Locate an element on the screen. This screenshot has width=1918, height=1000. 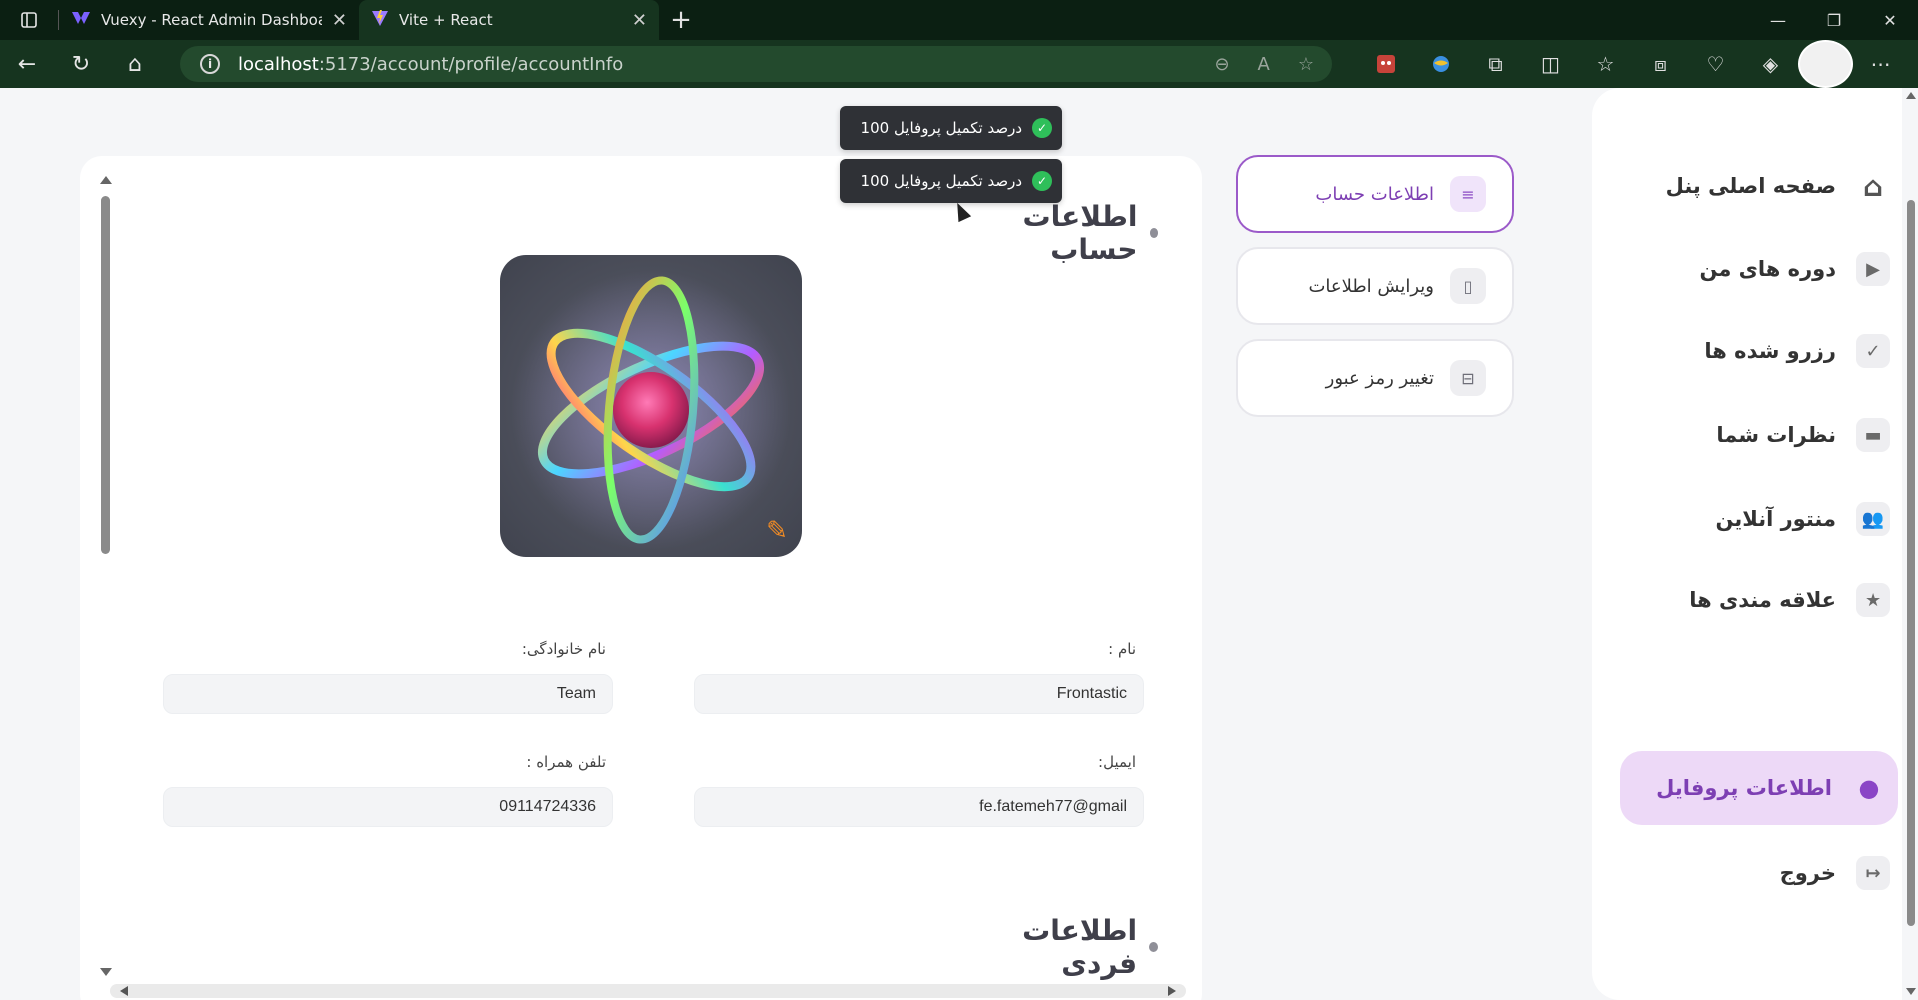
first-name-label: نام : is located at coordinates (1122, 649).